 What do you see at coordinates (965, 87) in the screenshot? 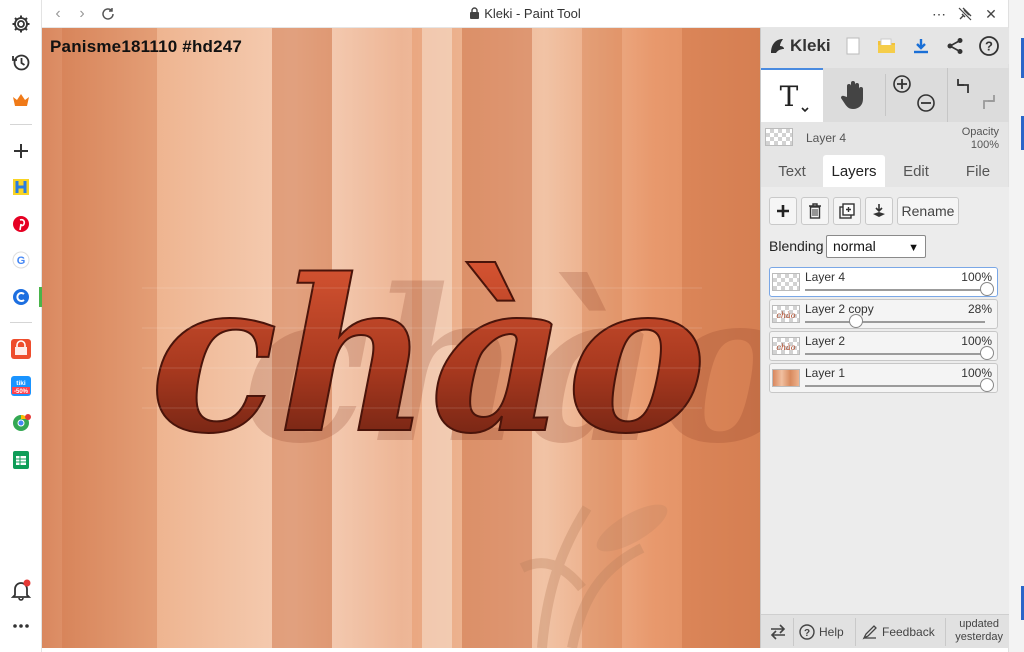
I see `undo-icon` at bounding box center [965, 87].